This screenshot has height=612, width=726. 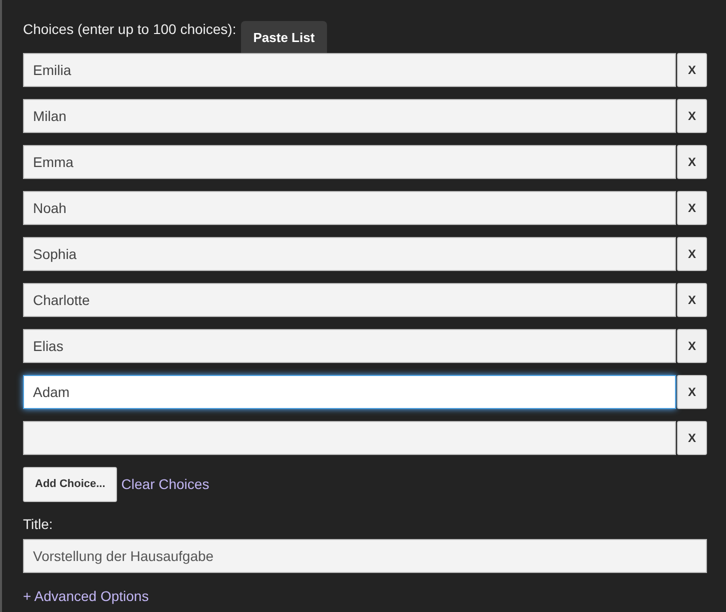 What do you see at coordinates (349, 438) in the screenshot?
I see `choice-field` at bounding box center [349, 438].